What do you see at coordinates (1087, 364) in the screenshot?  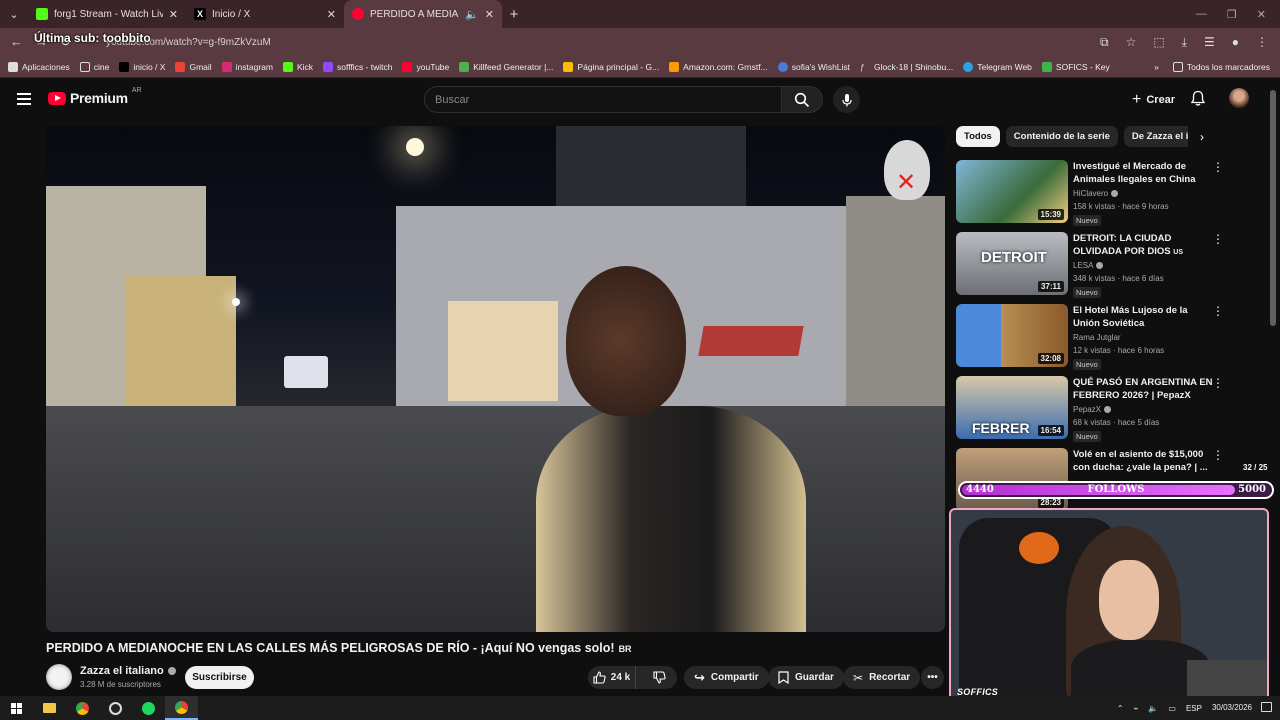 I see `new-badge: Nuevo` at bounding box center [1087, 364].